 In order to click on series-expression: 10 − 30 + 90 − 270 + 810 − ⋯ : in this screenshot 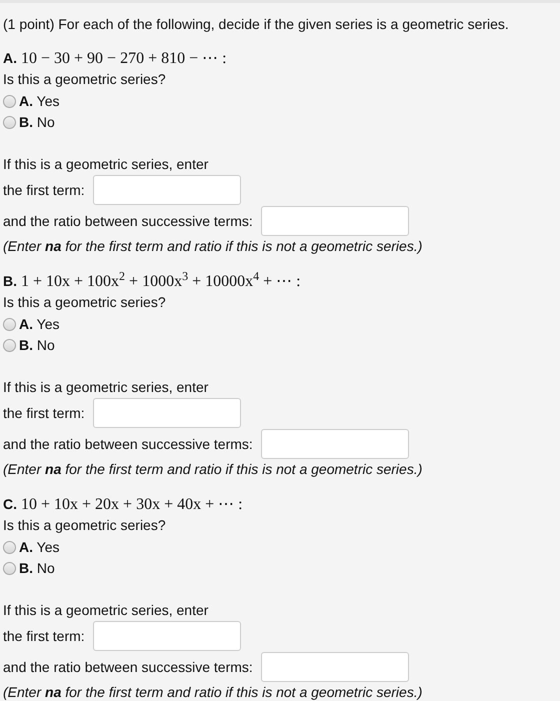, I will do `click(124, 59)`.